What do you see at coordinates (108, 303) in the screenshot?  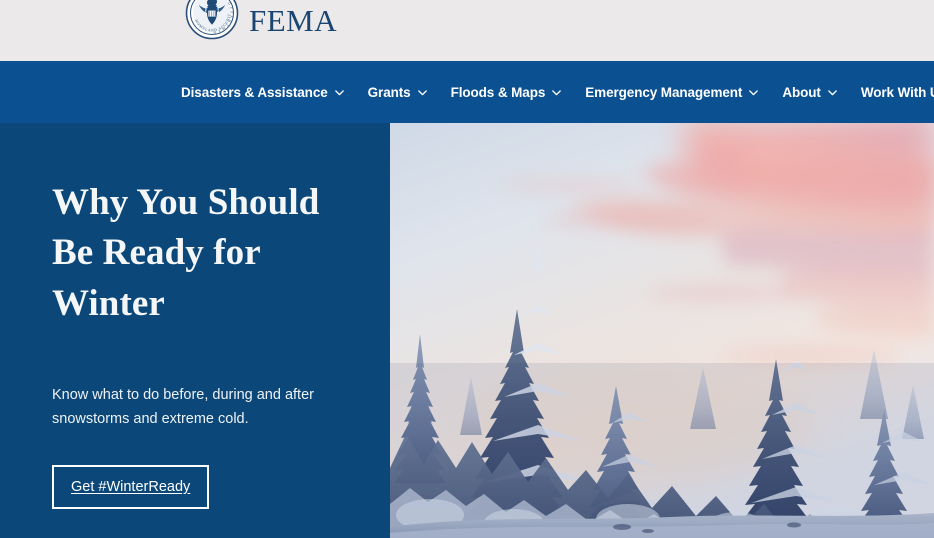 I see `hero-title-line-3: Winter` at bounding box center [108, 303].